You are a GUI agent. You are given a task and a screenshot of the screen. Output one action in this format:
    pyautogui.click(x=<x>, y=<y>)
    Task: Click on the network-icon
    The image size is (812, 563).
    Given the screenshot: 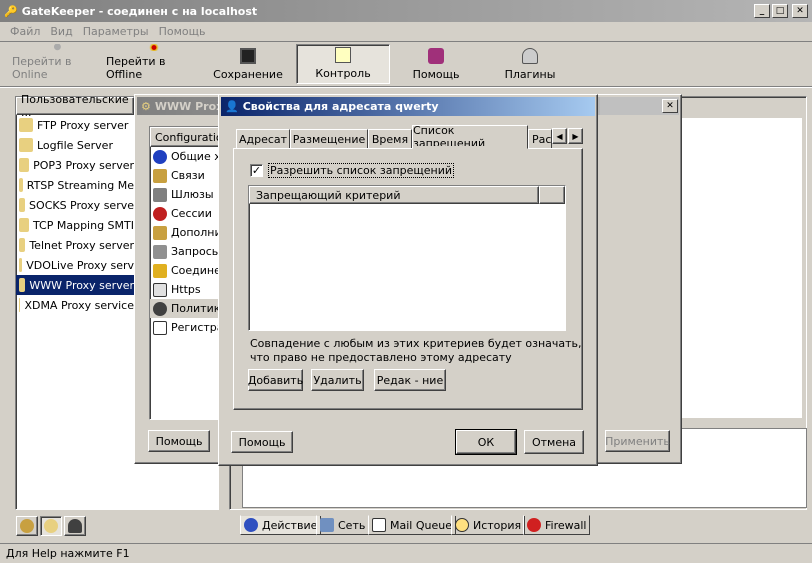 What is the action you would take?
    pyautogui.click(x=327, y=525)
    